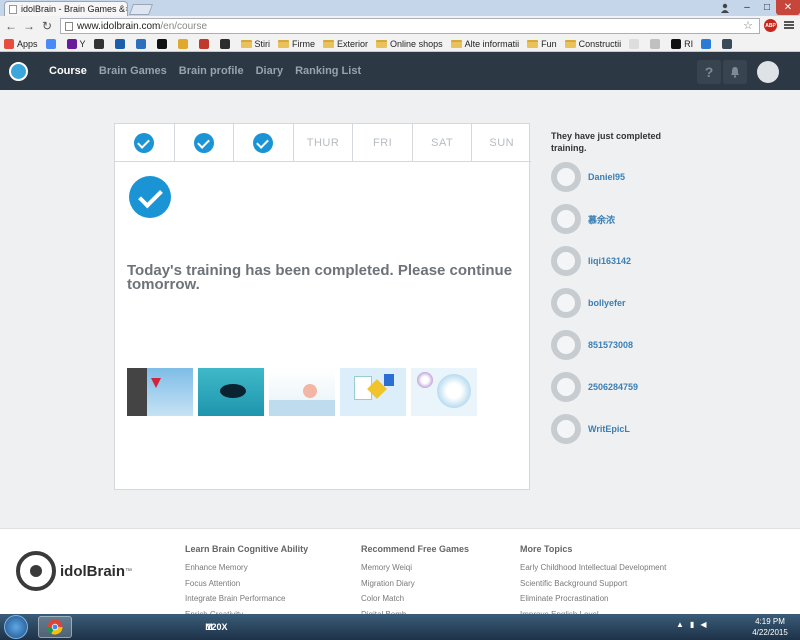 This screenshot has height=640, width=800. Describe the element at coordinates (270, 71) in the screenshot. I see `nav-diary: Diary` at that location.